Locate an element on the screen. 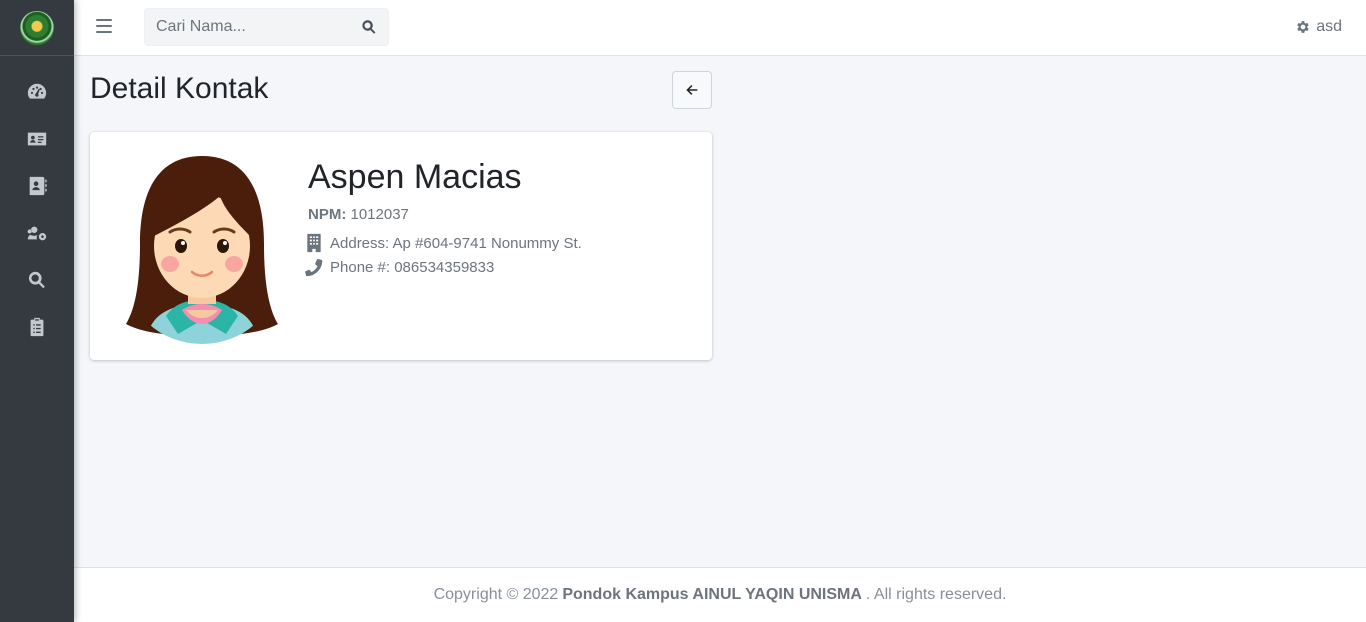 The width and height of the screenshot is (1366, 622). search-box is located at coordinates (266, 27).